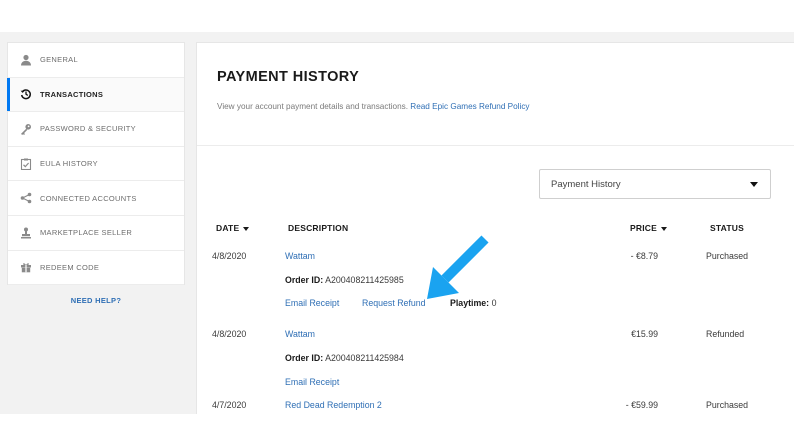  Describe the element at coordinates (458, 267) in the screenshot. I see `pointer-arrow-icon` at that location.